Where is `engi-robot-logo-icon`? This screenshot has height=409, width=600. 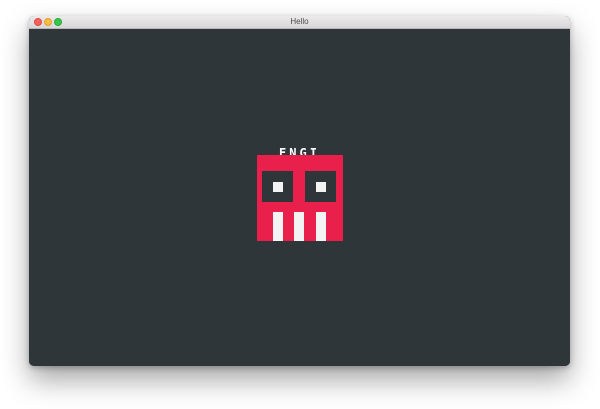 engi-robot-logo-icon is located at coordinates (300, 198).